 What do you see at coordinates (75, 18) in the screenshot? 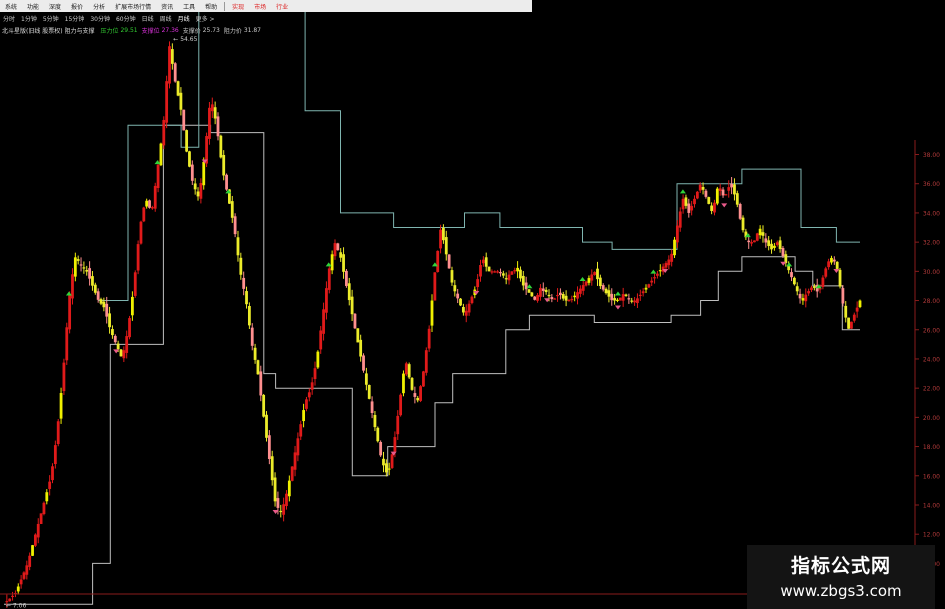
I see `period-tab: 15分钟` at bounding box center [75, 18].